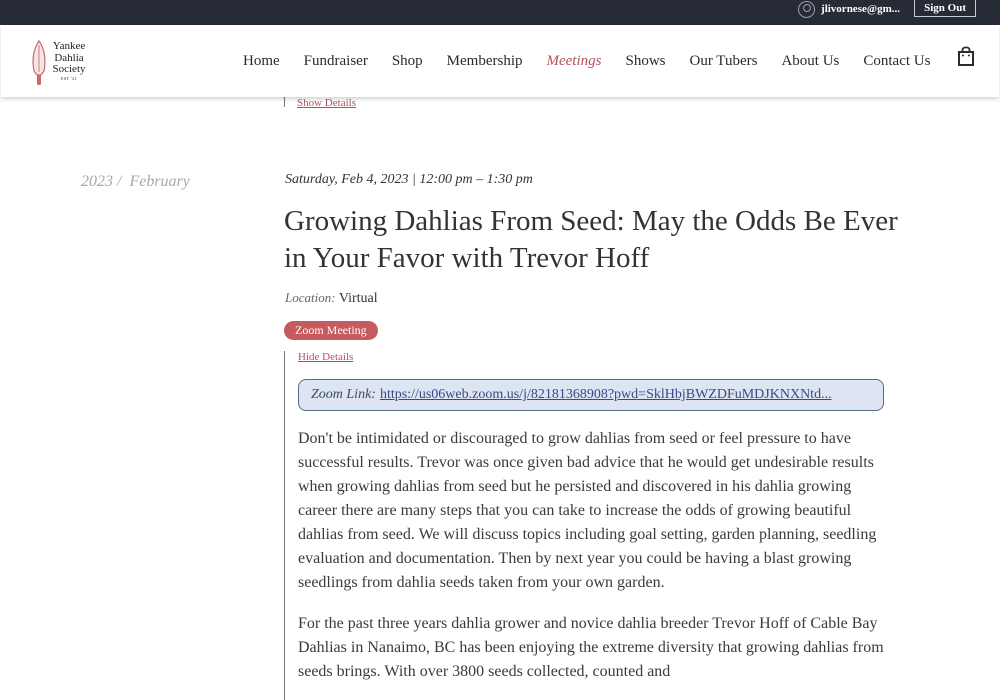 Image resolution: width=1000 pixels, height=700 pixels. I want to click on location-value: Virtual, so click(358, 298).